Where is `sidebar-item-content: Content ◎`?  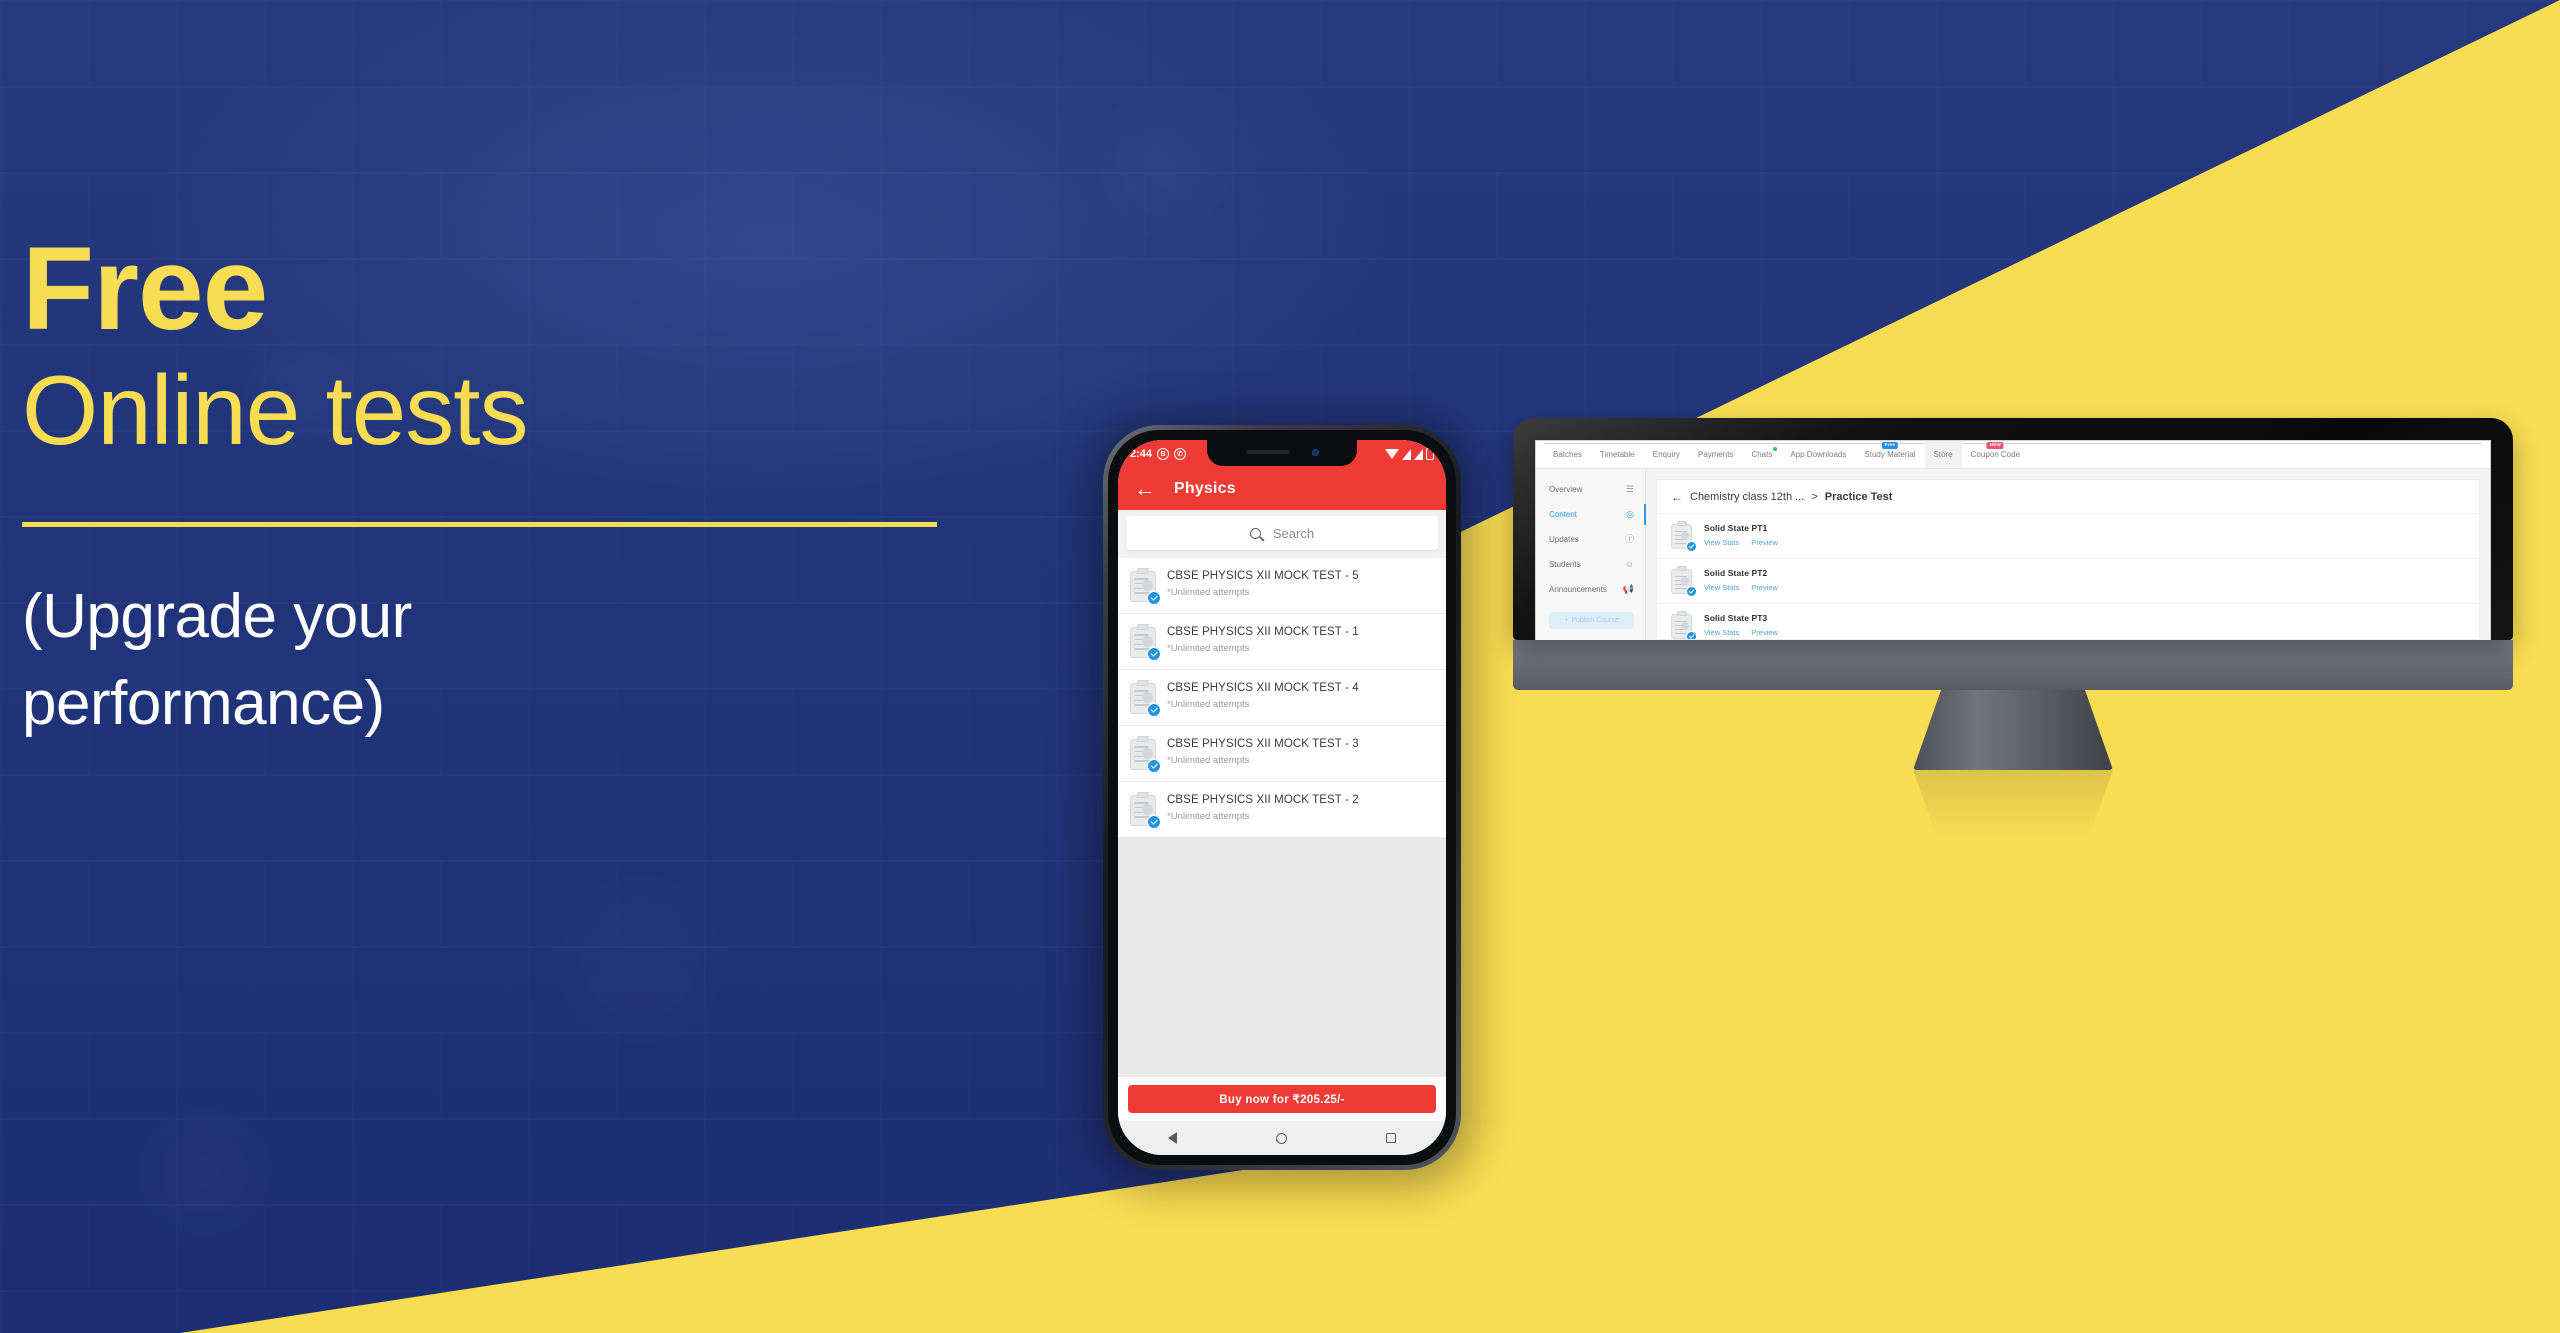 sidebar-item-content: Content ◎ is located at coordinates (1591, 514).